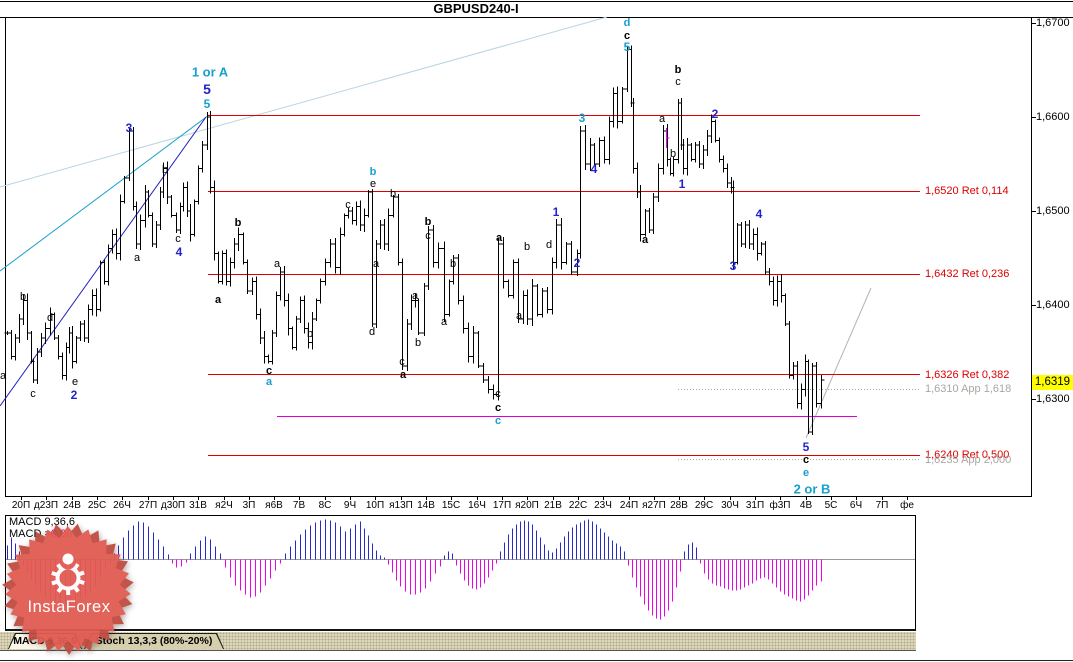  What do you see at coordinates (476, 8) in the screenshot?
I see `chart-title: GBPUSD240-I` at bounding box center [476, 8].